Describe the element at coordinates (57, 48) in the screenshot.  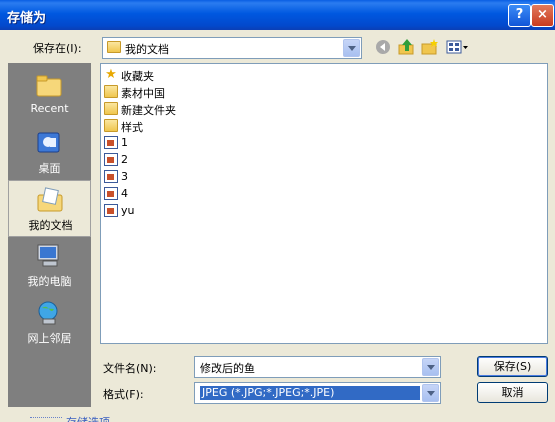
I see `save-in-label: 保存在(I):` at that location.